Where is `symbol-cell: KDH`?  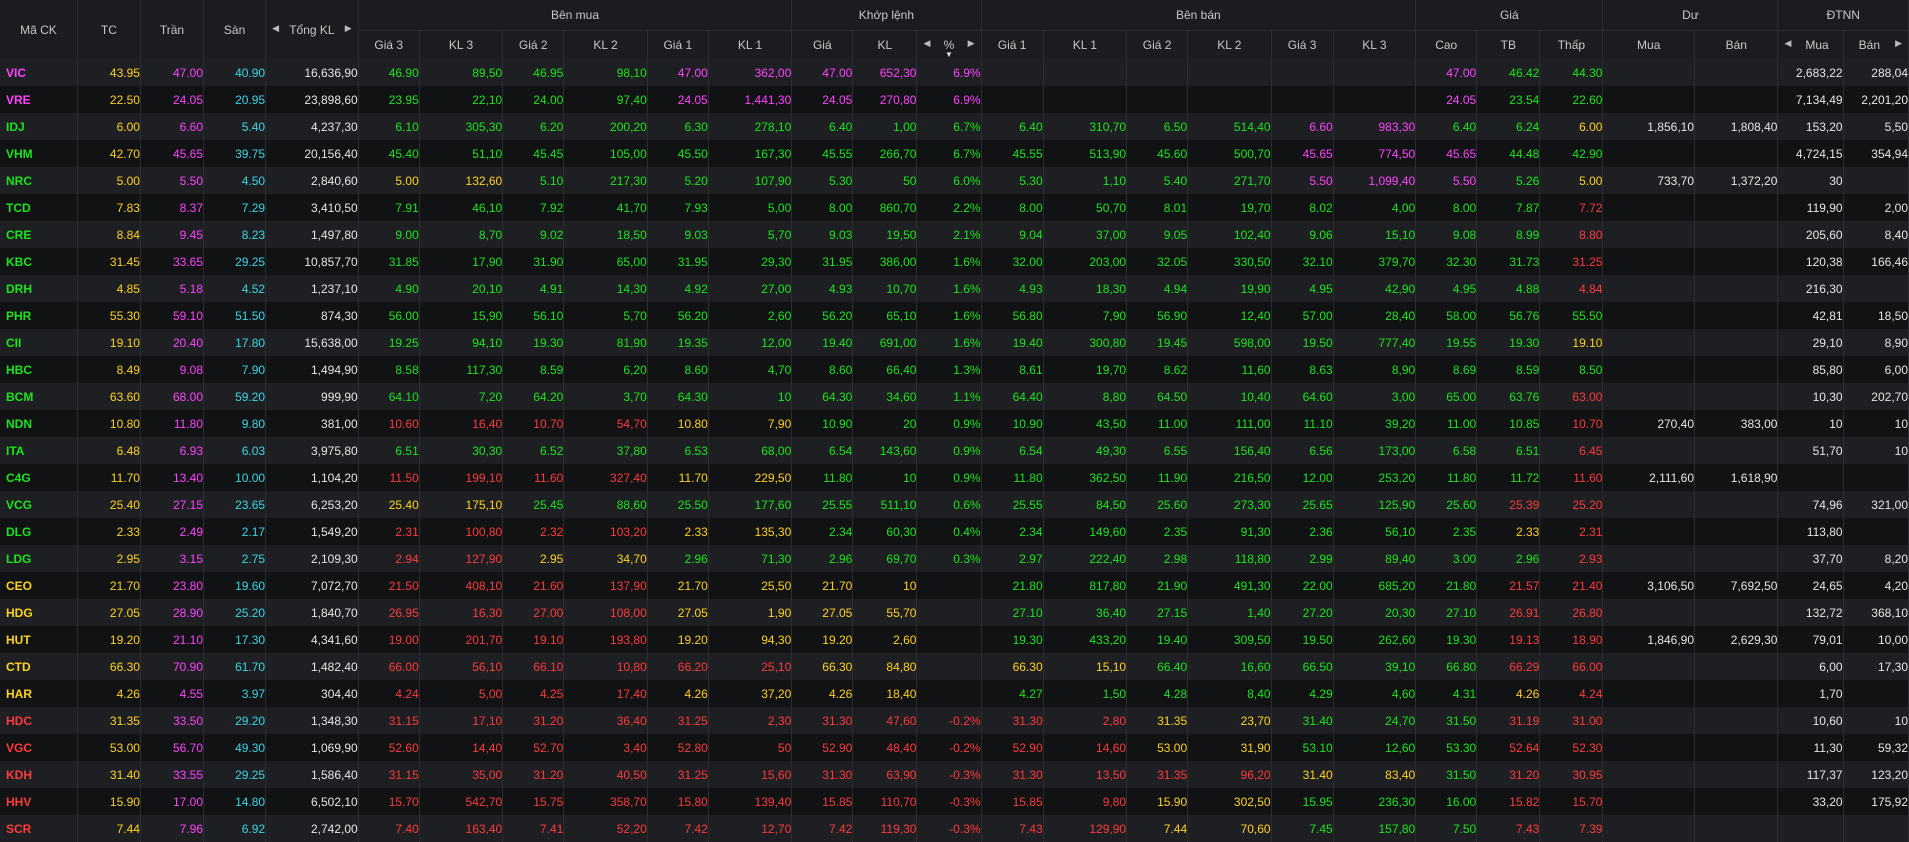
symbol-cell: KDH is located at coordinates (39, 774).